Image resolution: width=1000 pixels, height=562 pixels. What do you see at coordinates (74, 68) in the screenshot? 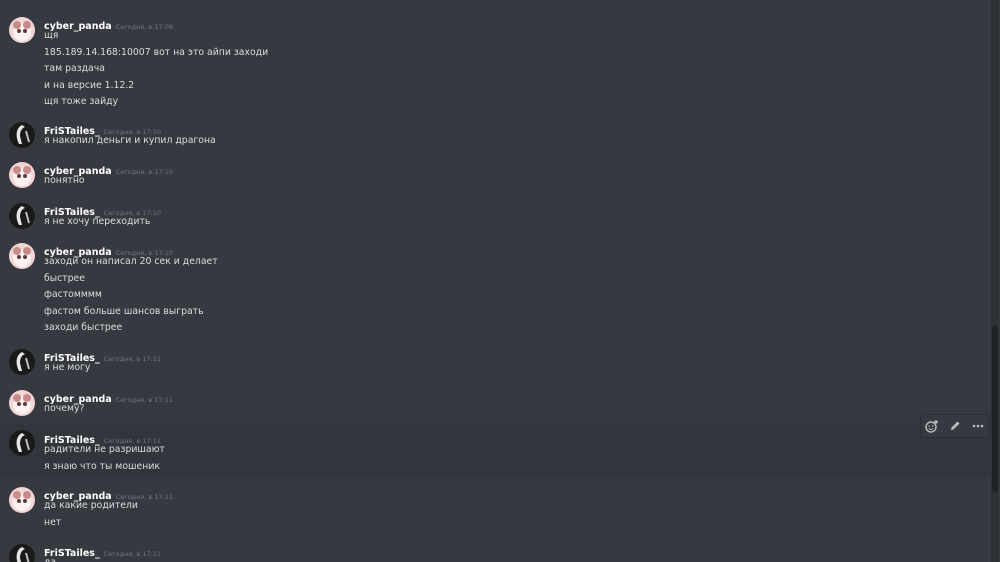
I see `message-text: там раздача` at bounding box center [74, 68].